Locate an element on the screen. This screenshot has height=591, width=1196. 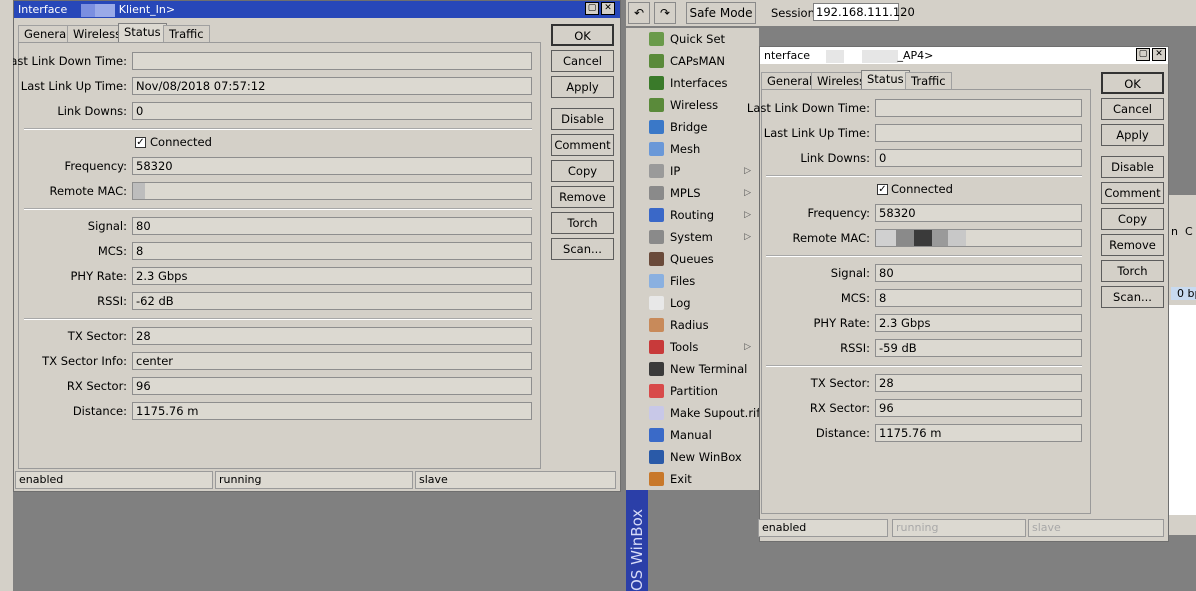
sidebar-item-system: System ▷ is located at coordinates (692, 237).